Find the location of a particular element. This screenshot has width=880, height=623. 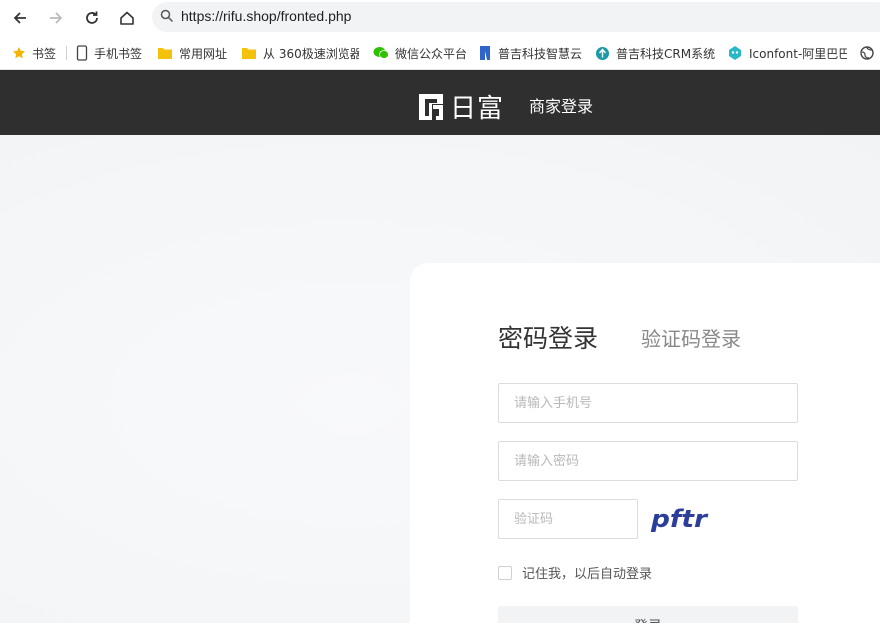

bookmark-label: 普吉科技CRM系统 is located at coordinates (665, 53).